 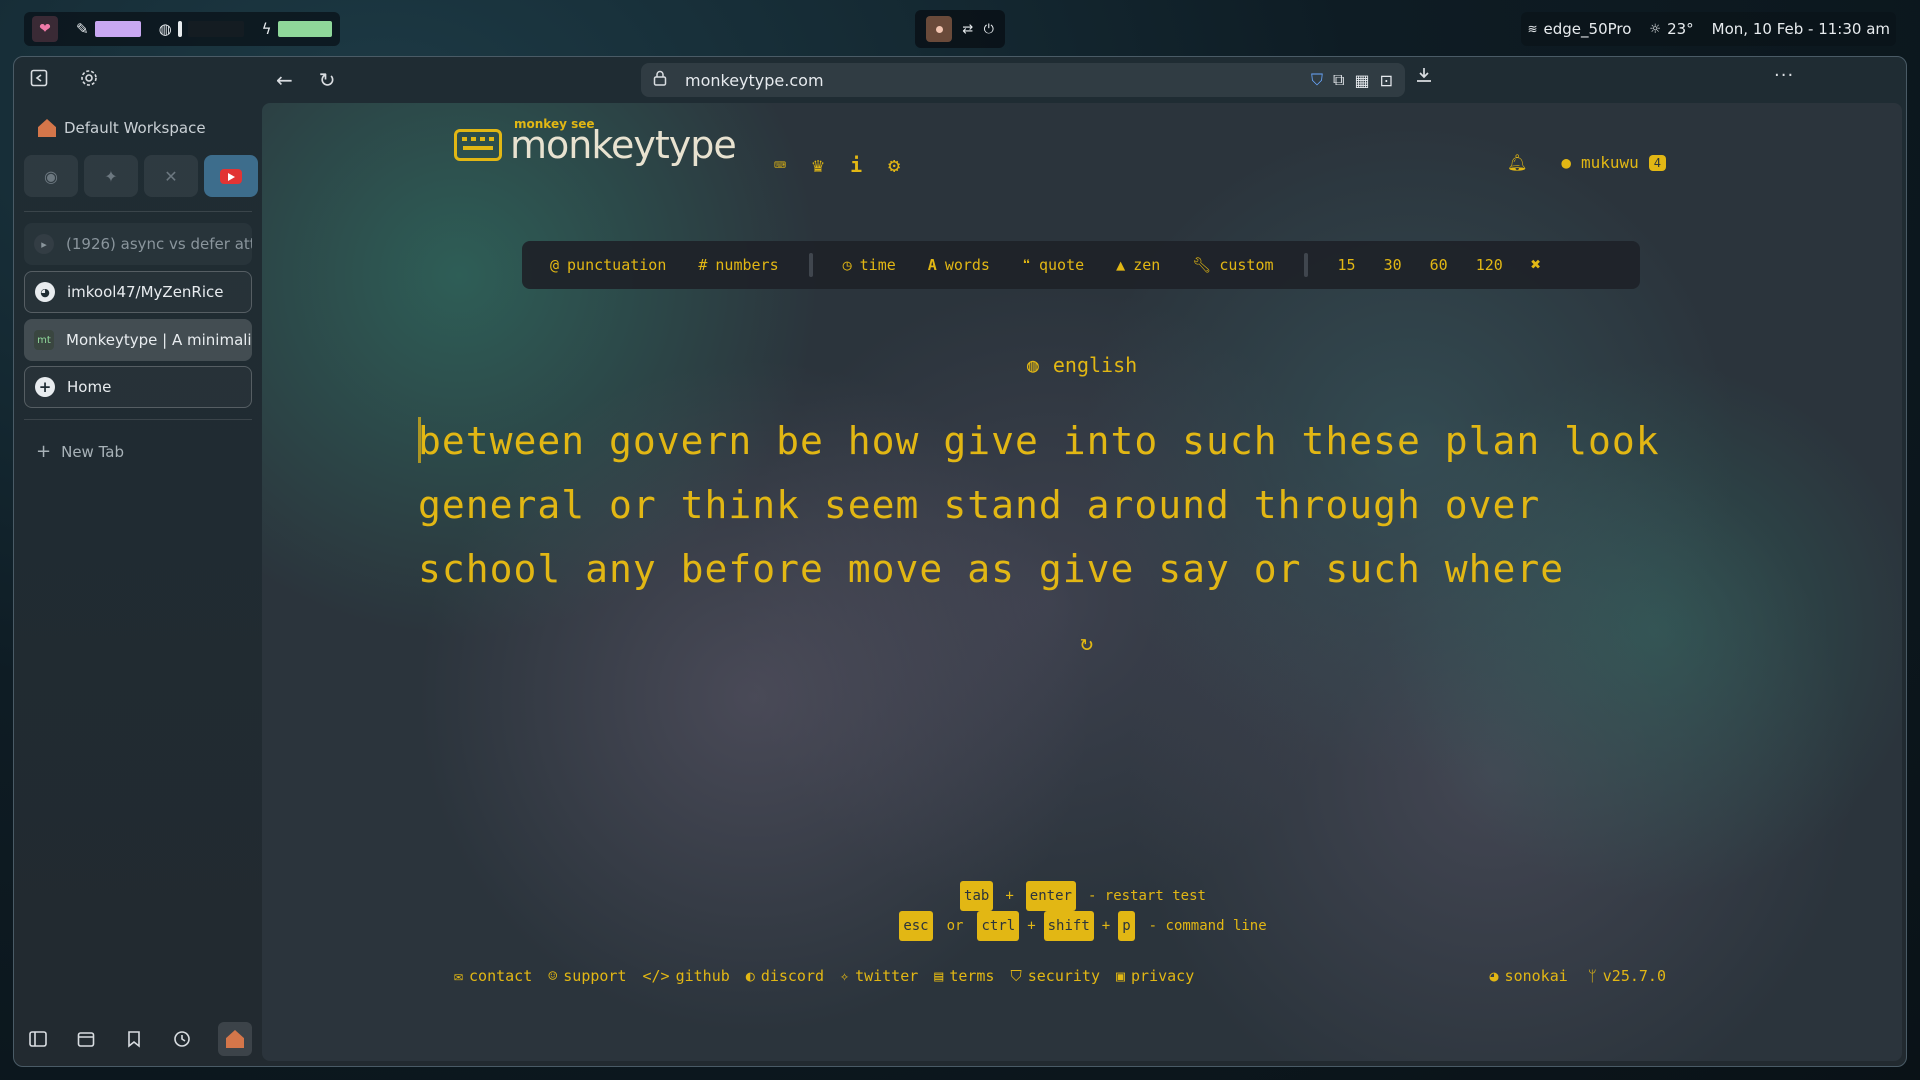 What do you see at coordinates (304, 29) in the screenshot?
I see `bolt-bar` at bounding box center [304, 29].